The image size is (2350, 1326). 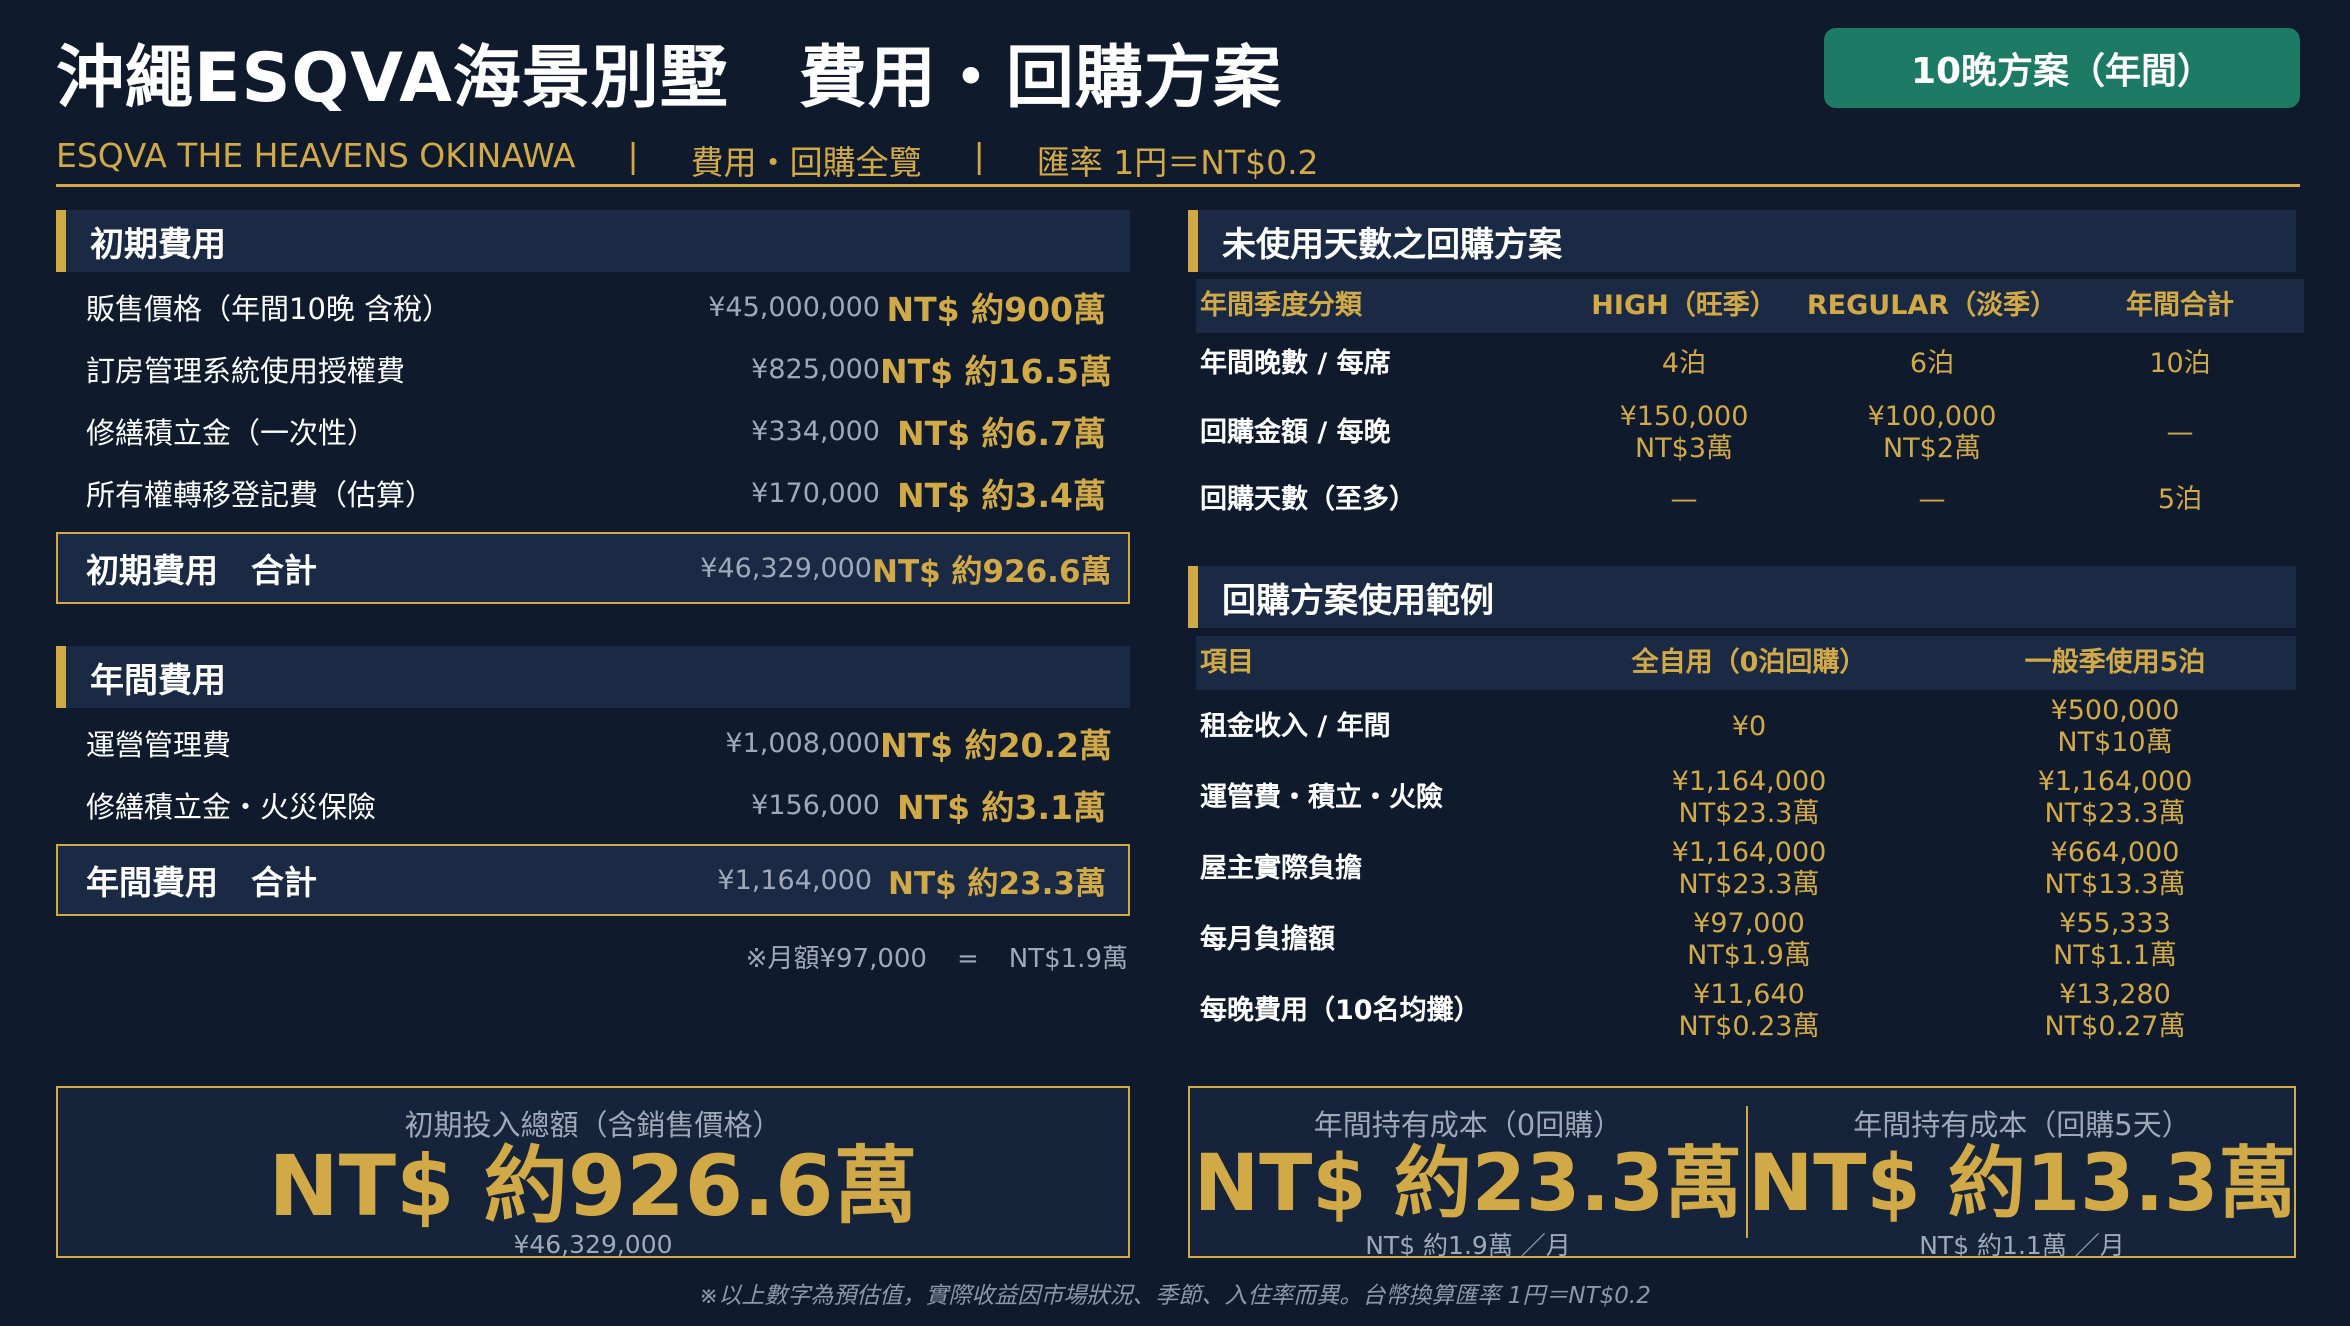 I want to click on value-yen: ¥97,000, so click(x=1749, y=923).